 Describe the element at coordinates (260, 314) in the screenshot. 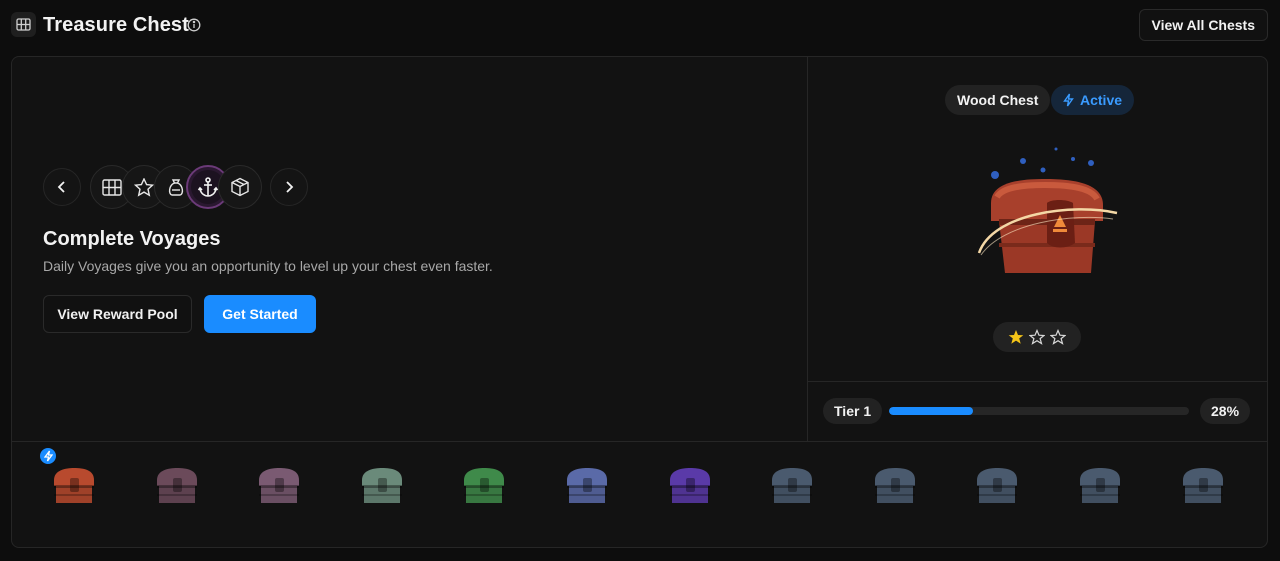

I see `get-started-button: Get Started` at that location.